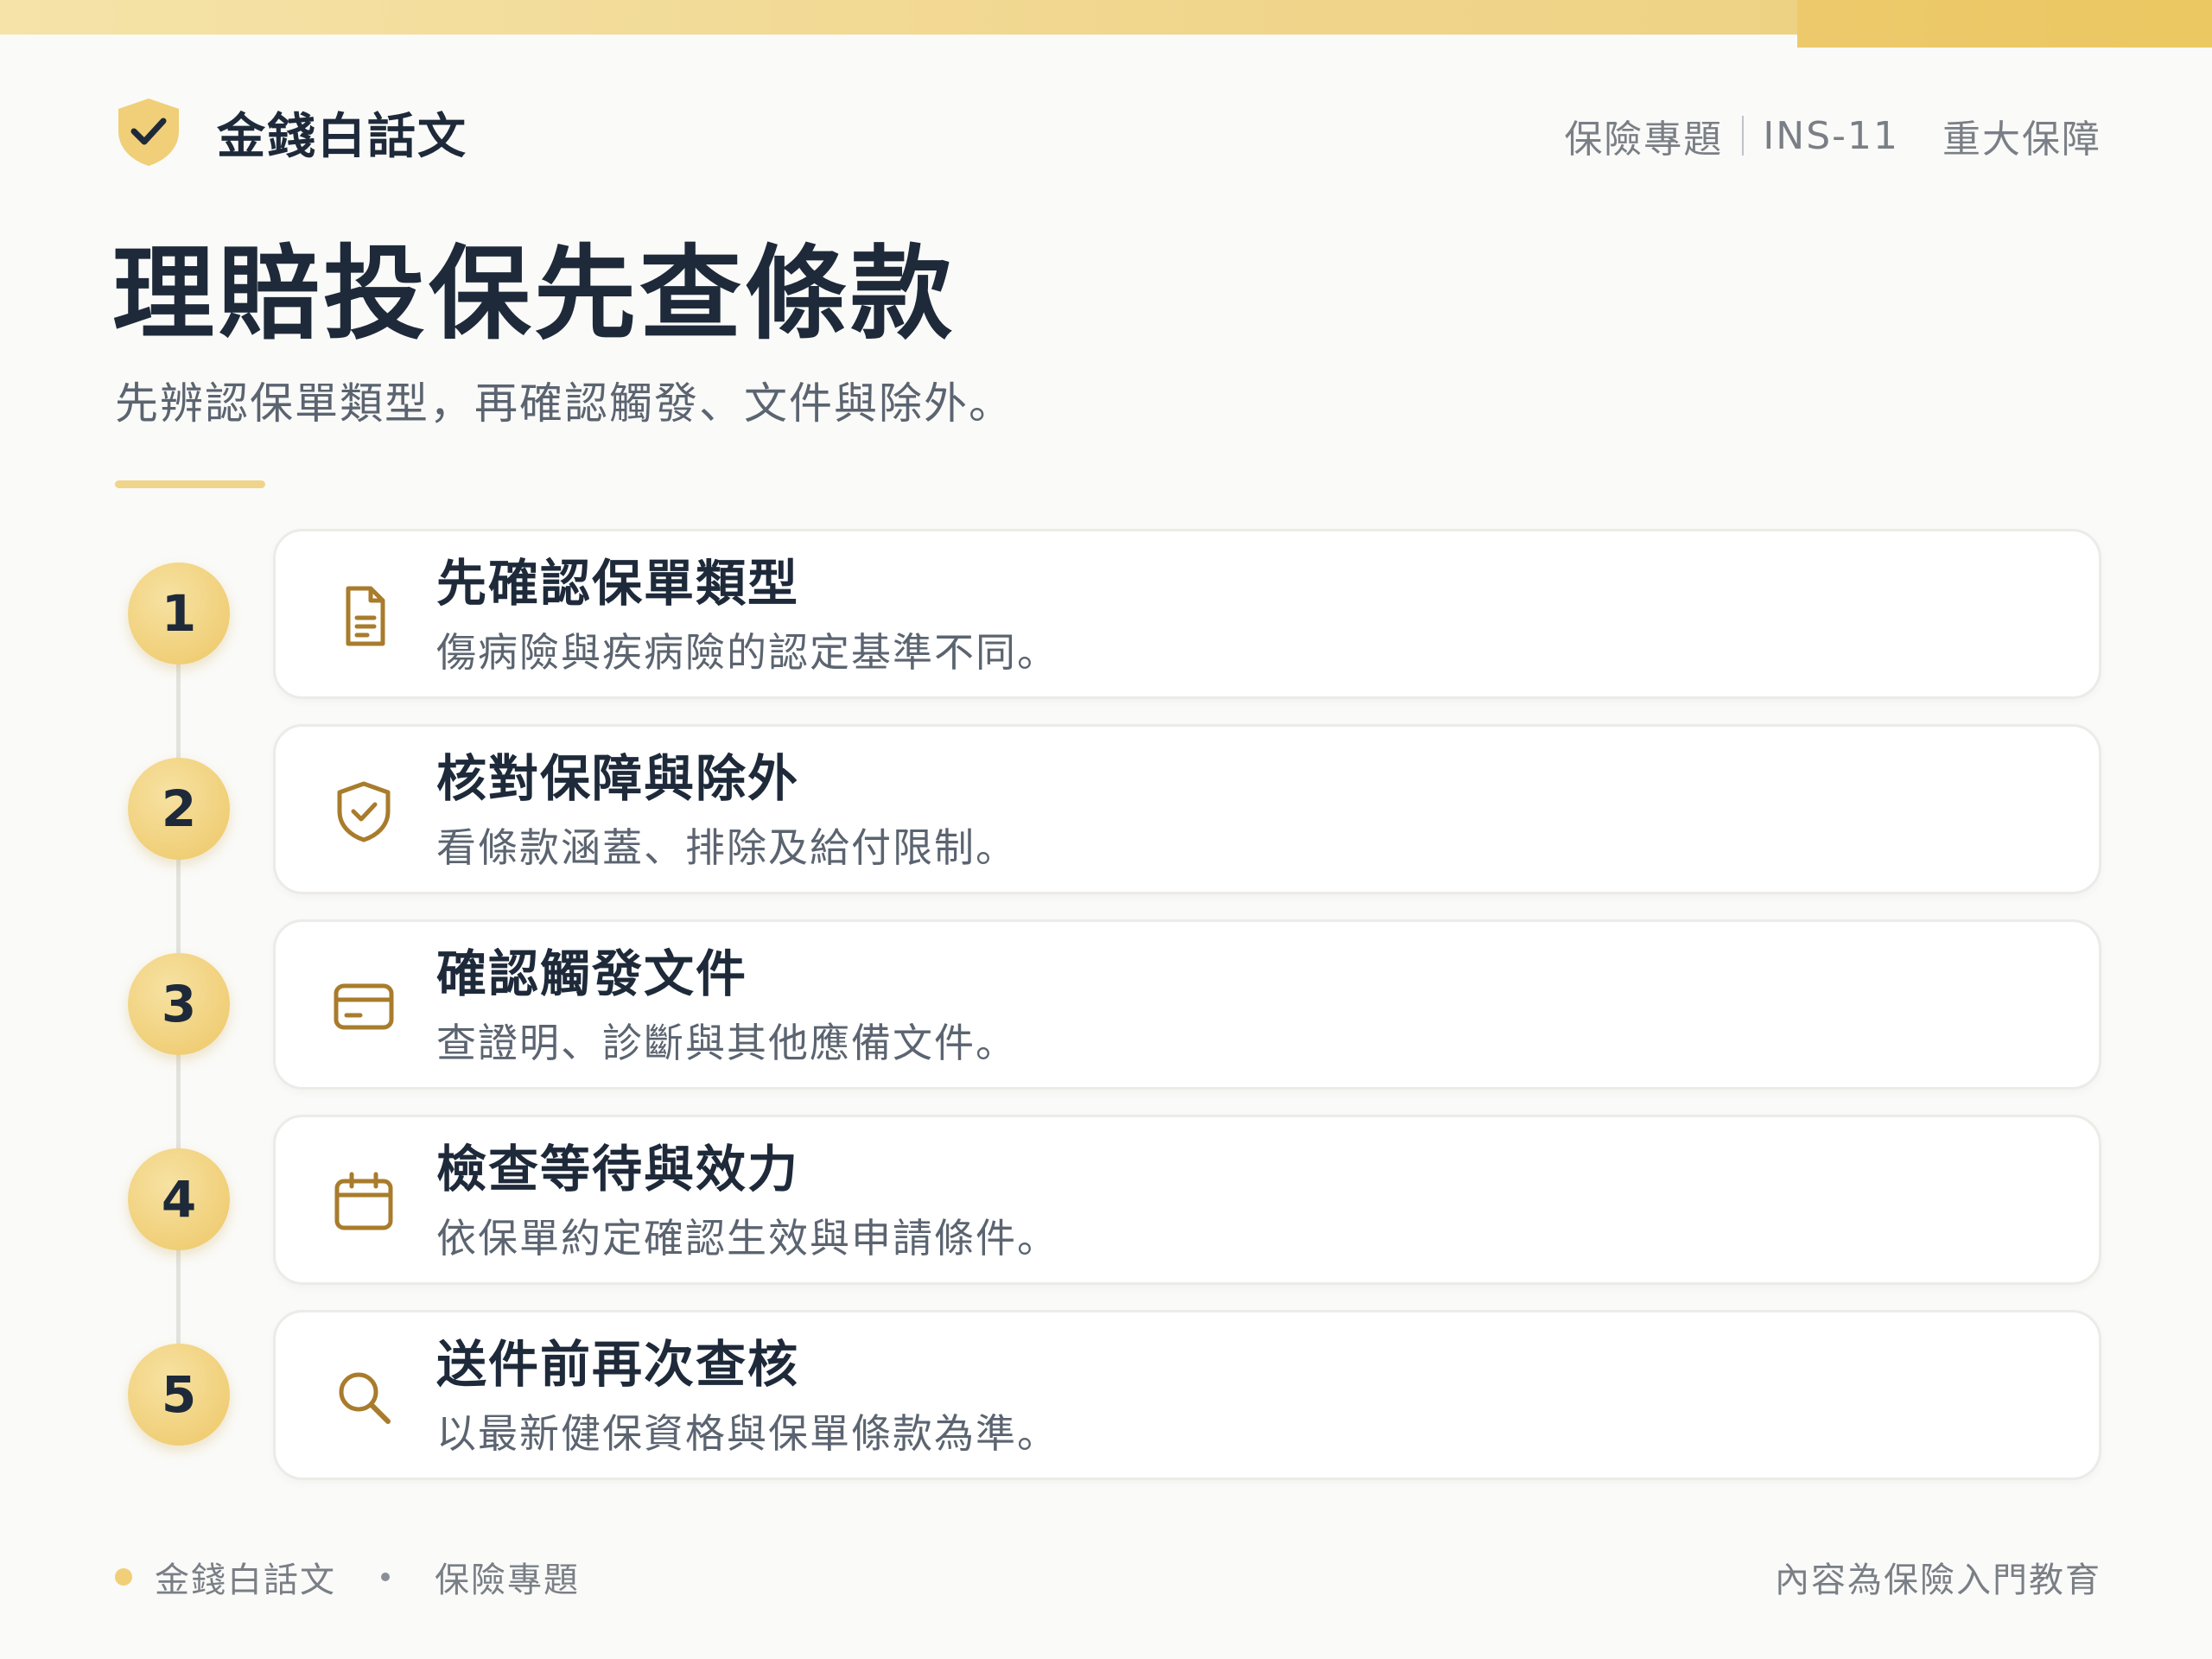 This screenshot has height=1659, width=2212. I want to click on search-icon, so click(365, 1398).